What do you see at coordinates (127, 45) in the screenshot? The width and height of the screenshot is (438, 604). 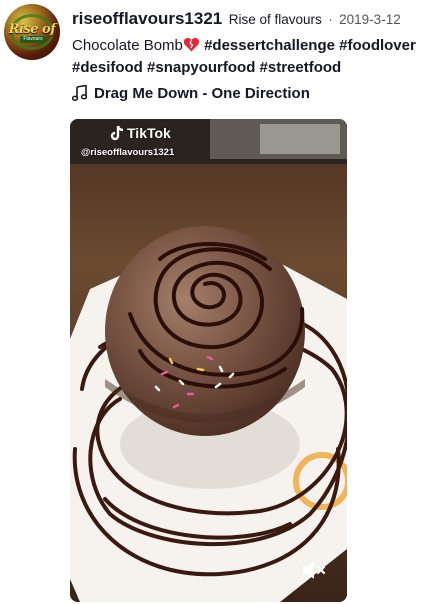 I see `caption-text: Chocolate Bomb` at bounding box center [127, 45].